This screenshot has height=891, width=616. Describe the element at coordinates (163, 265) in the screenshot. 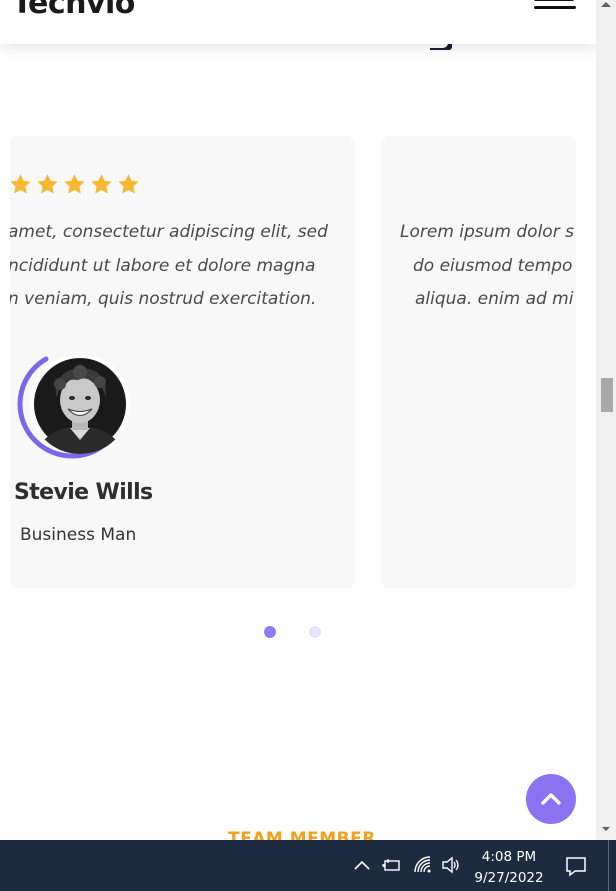

I see `quote-line: ncididunt ut labore et dolore magna` at that location.